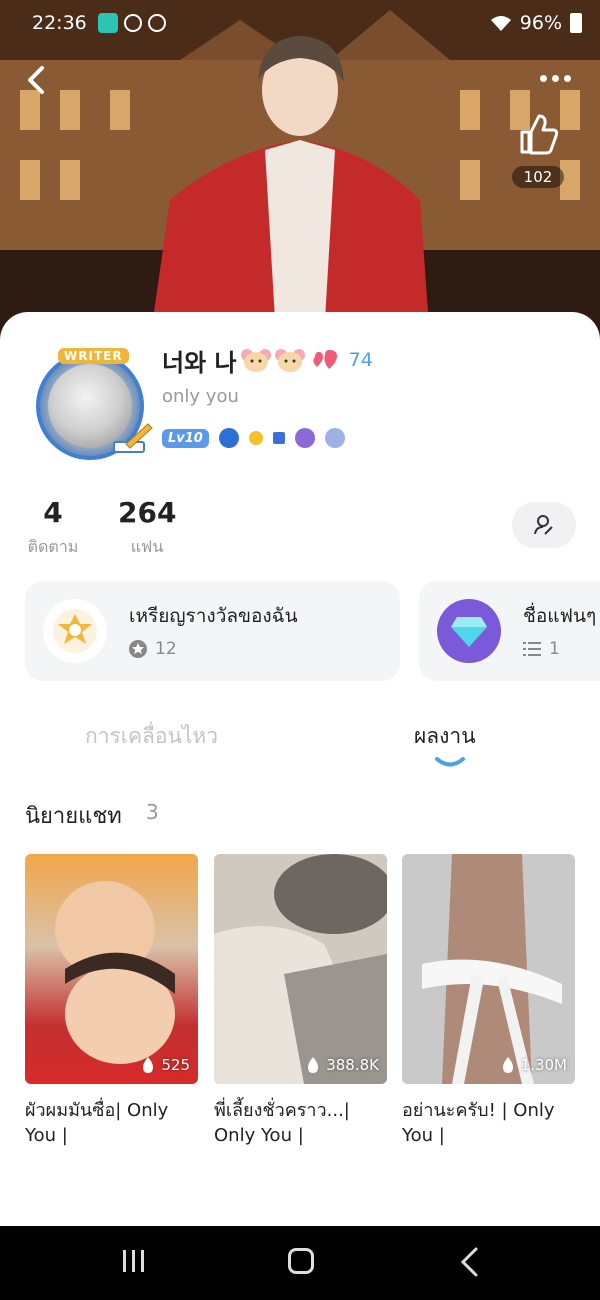 The width and height of the screenshot is (600, 1300). Describe the element at coordinates (53, 546) in the screenshot. I see `following-label: ติดตาม` at that location.